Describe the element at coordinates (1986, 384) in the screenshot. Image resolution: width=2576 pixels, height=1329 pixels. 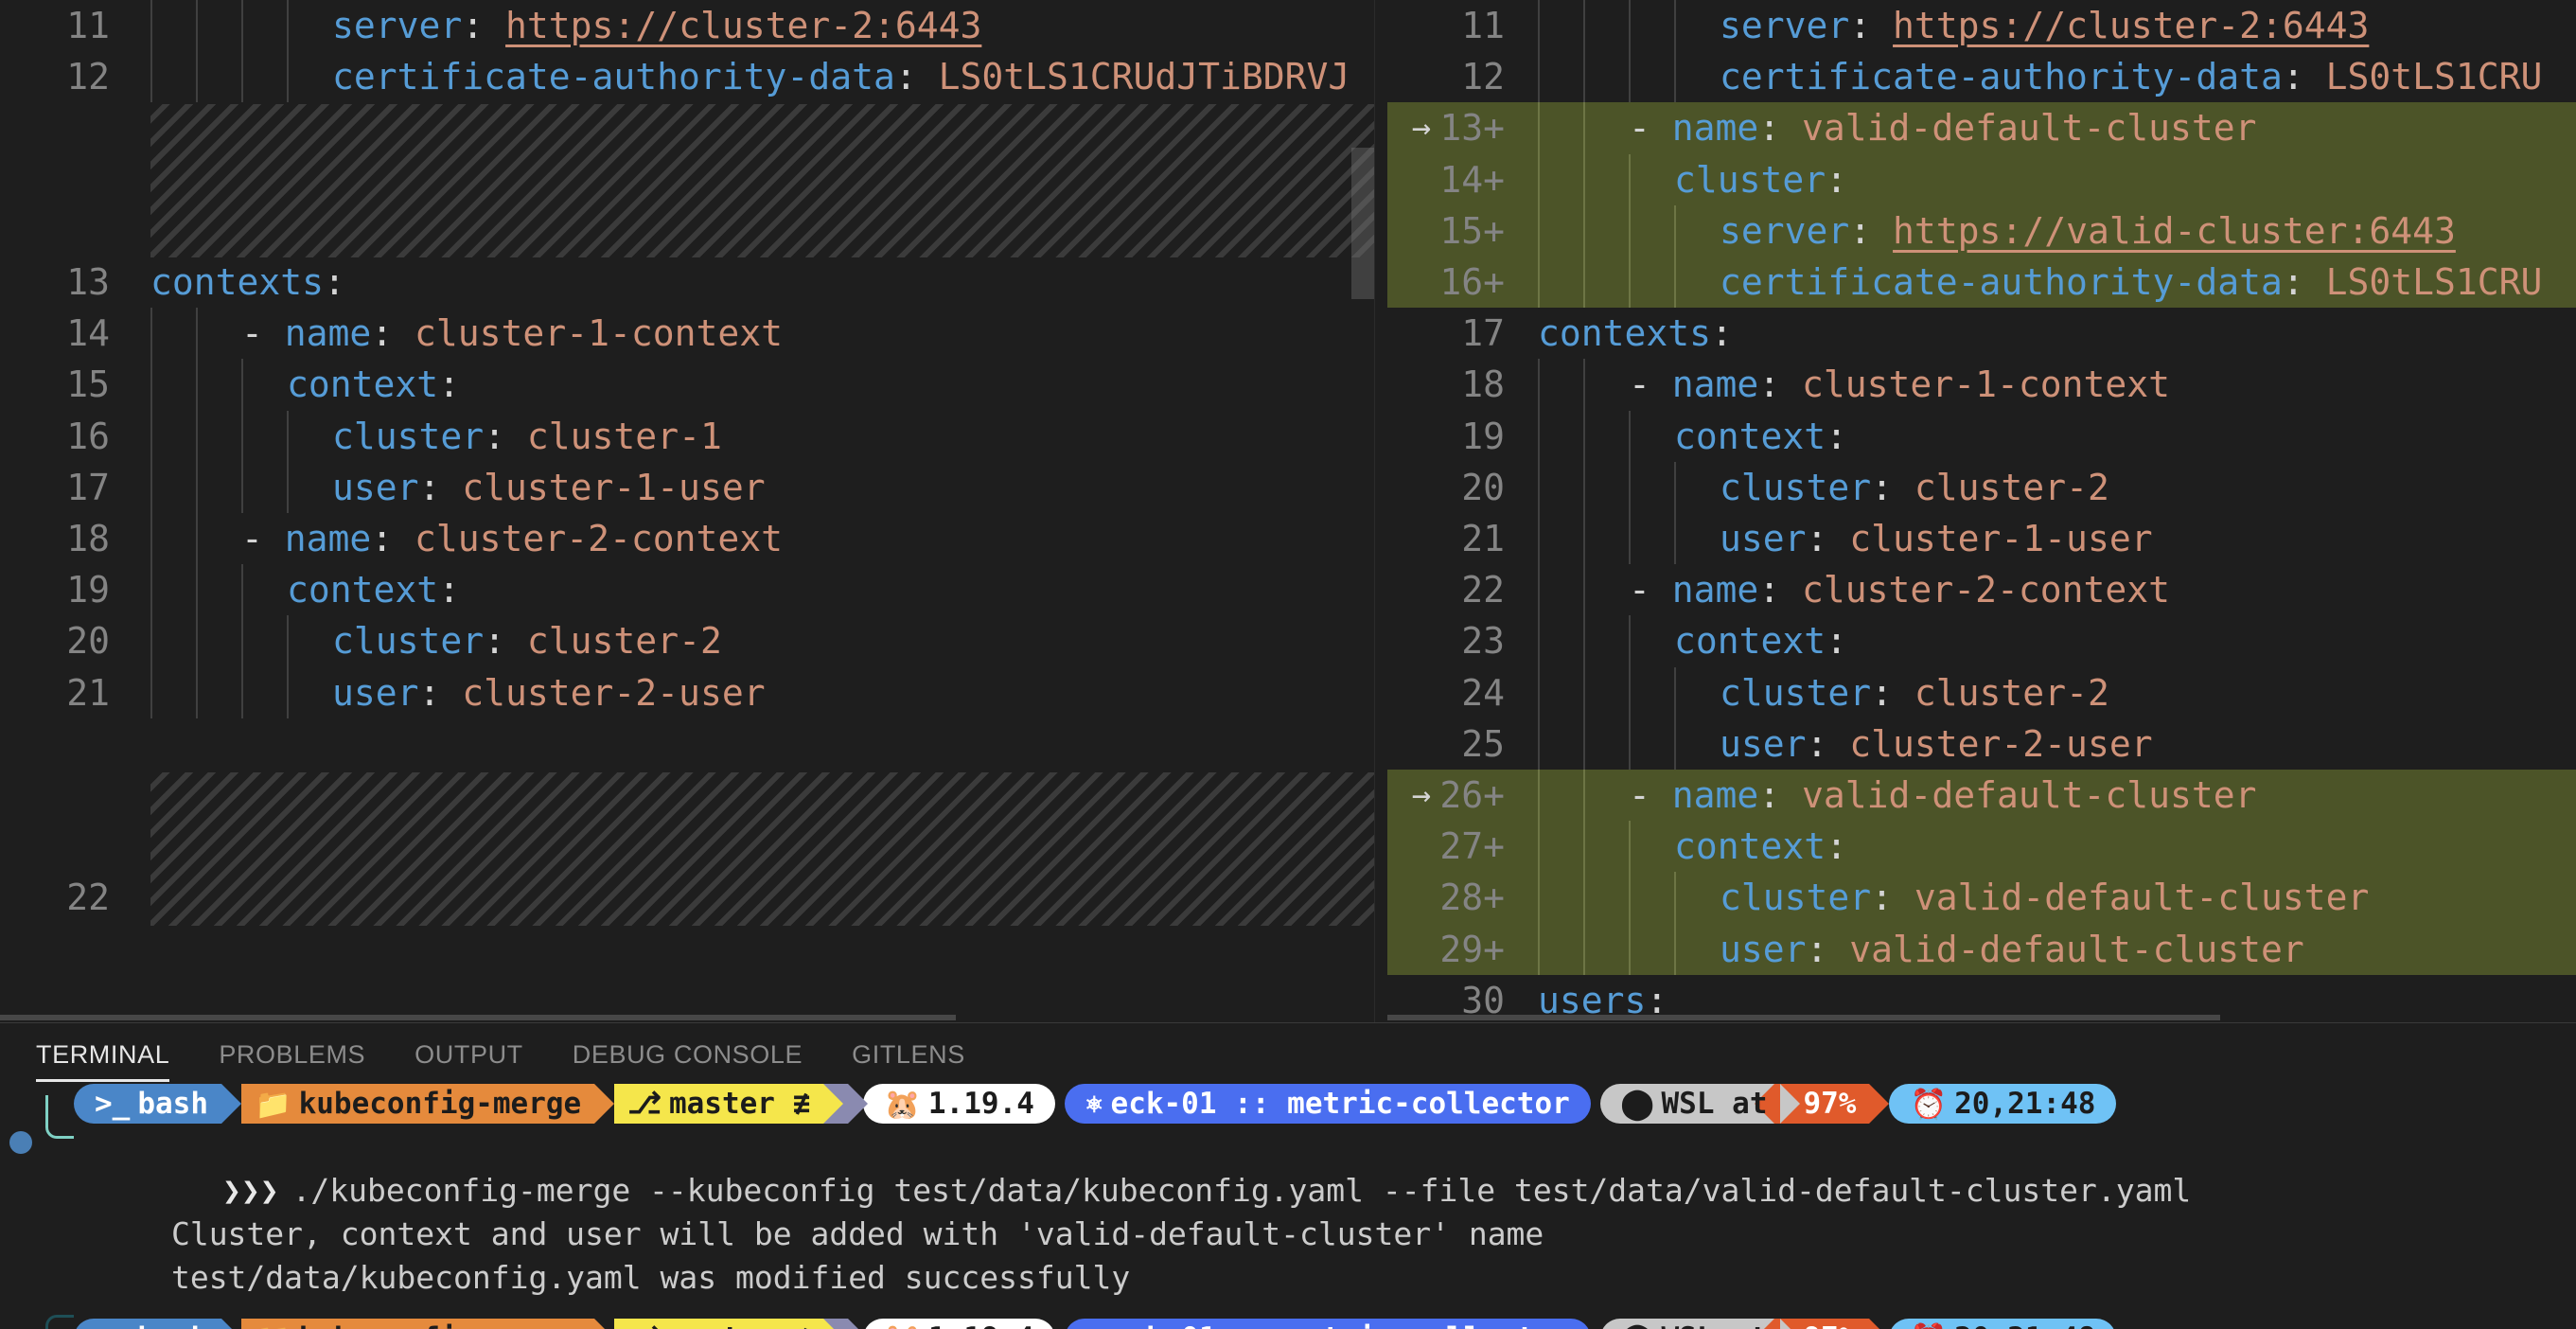
I see `code-token: cluster-1-context` at that location.